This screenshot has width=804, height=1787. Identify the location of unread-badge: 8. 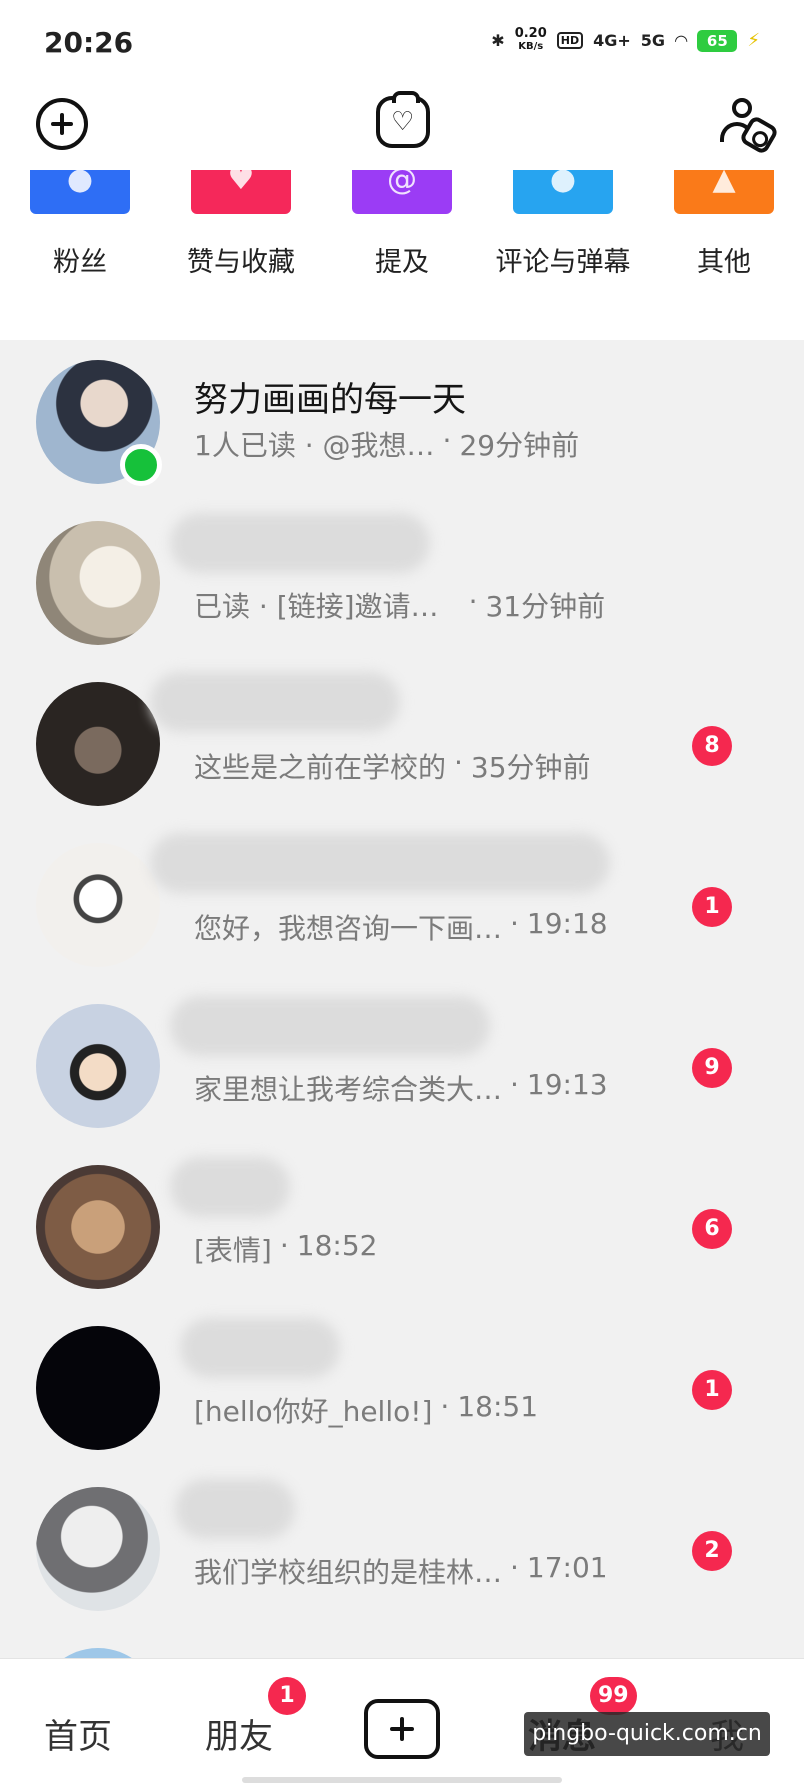
(712, 746).